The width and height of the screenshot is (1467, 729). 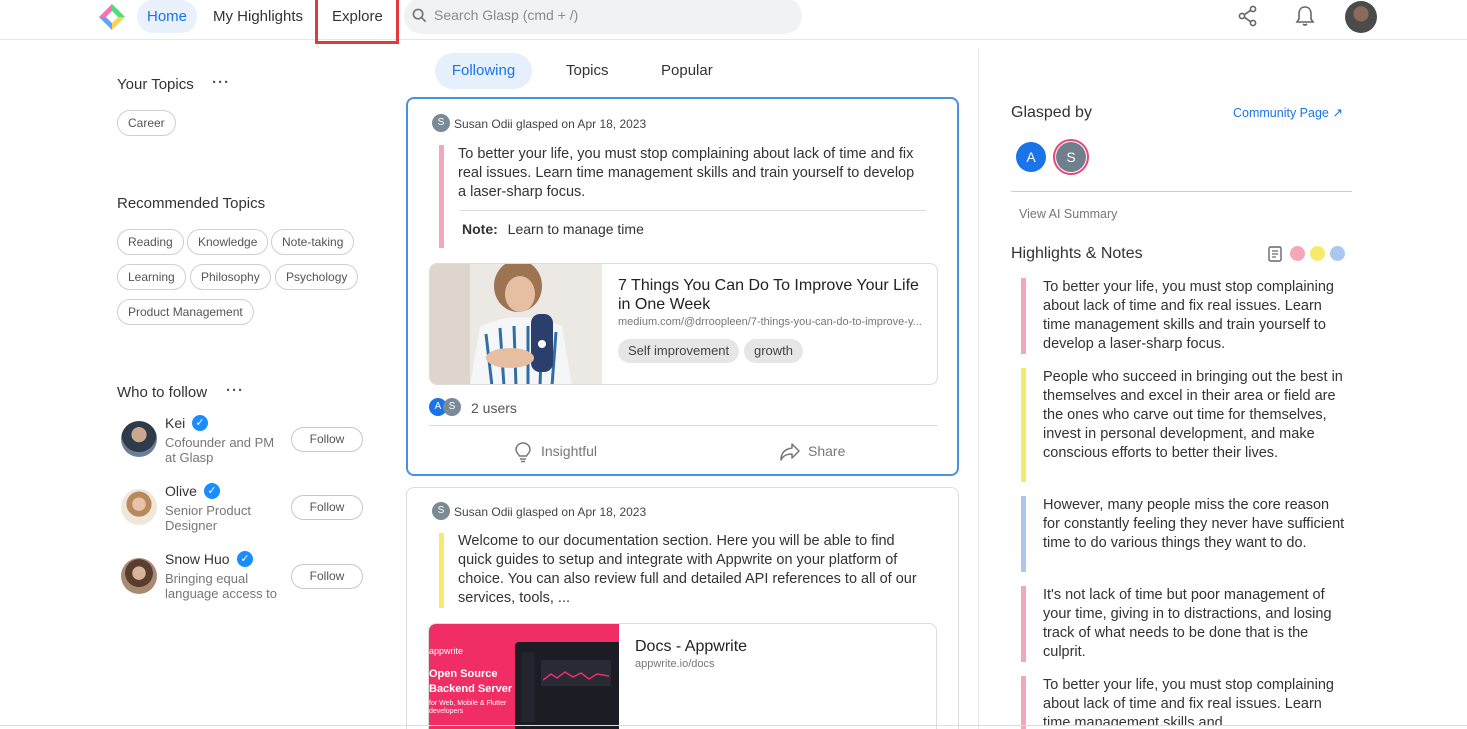 What do you see at coordinates (228, 242) in the screenshot?
I see `topic-chip-knowledge: Knowledge` at bounding box center [228, 242].